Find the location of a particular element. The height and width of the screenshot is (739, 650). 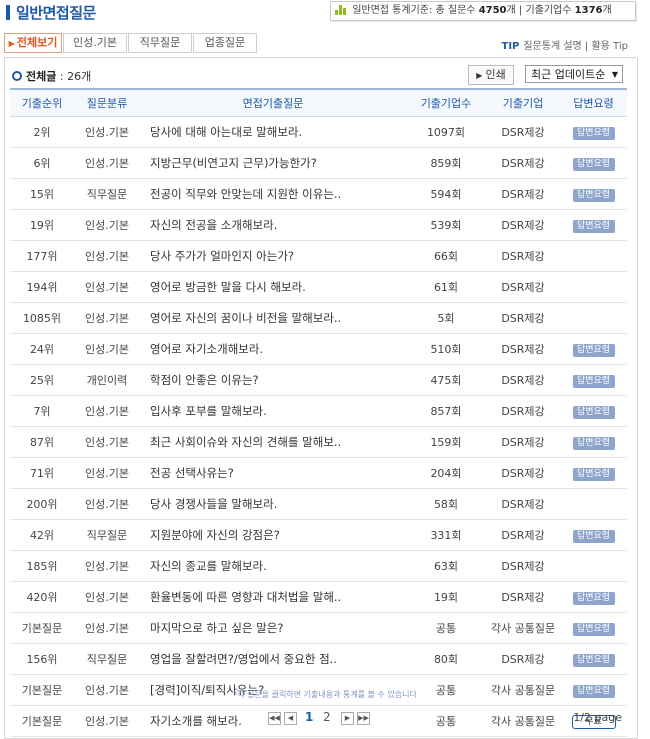

count-cell: 61회 is located at coordinates (446, 287).